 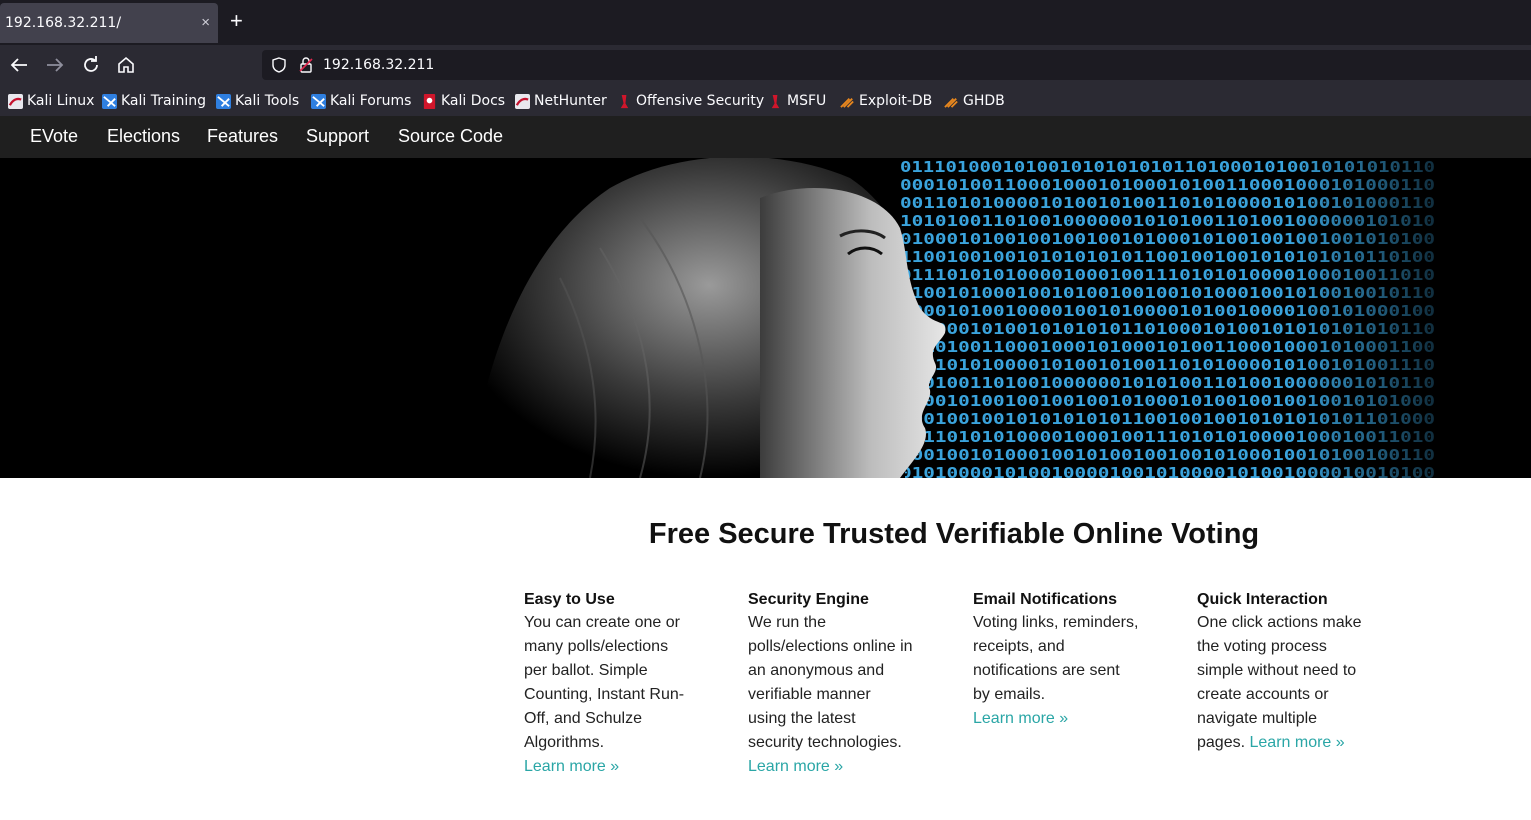 I want to click on url-text: 192.168.32.211, so click(x=379, y=65).